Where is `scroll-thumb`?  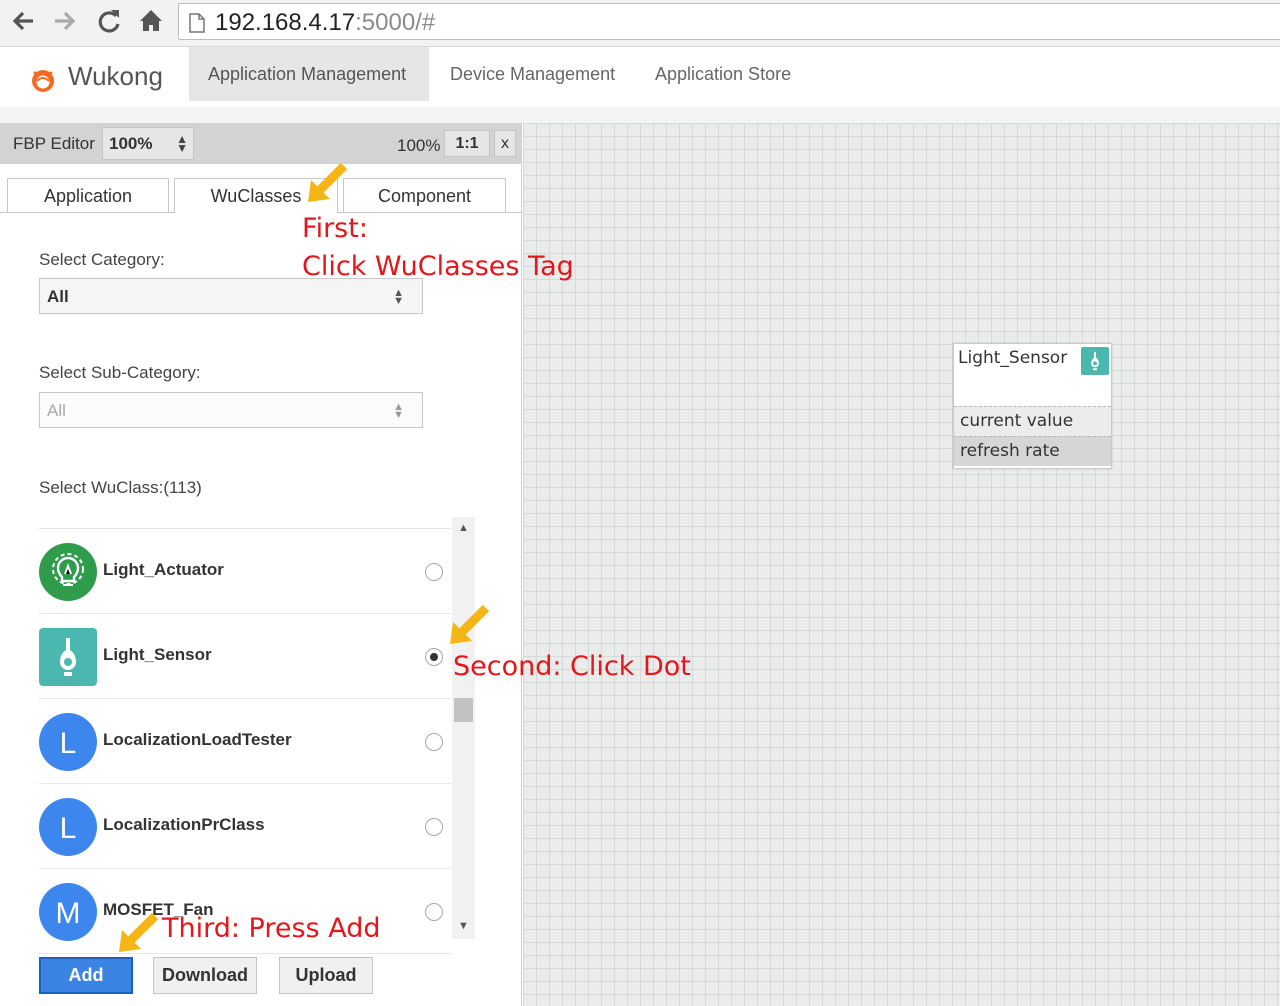
scroll-thumb is located at coordinates (463, 710).